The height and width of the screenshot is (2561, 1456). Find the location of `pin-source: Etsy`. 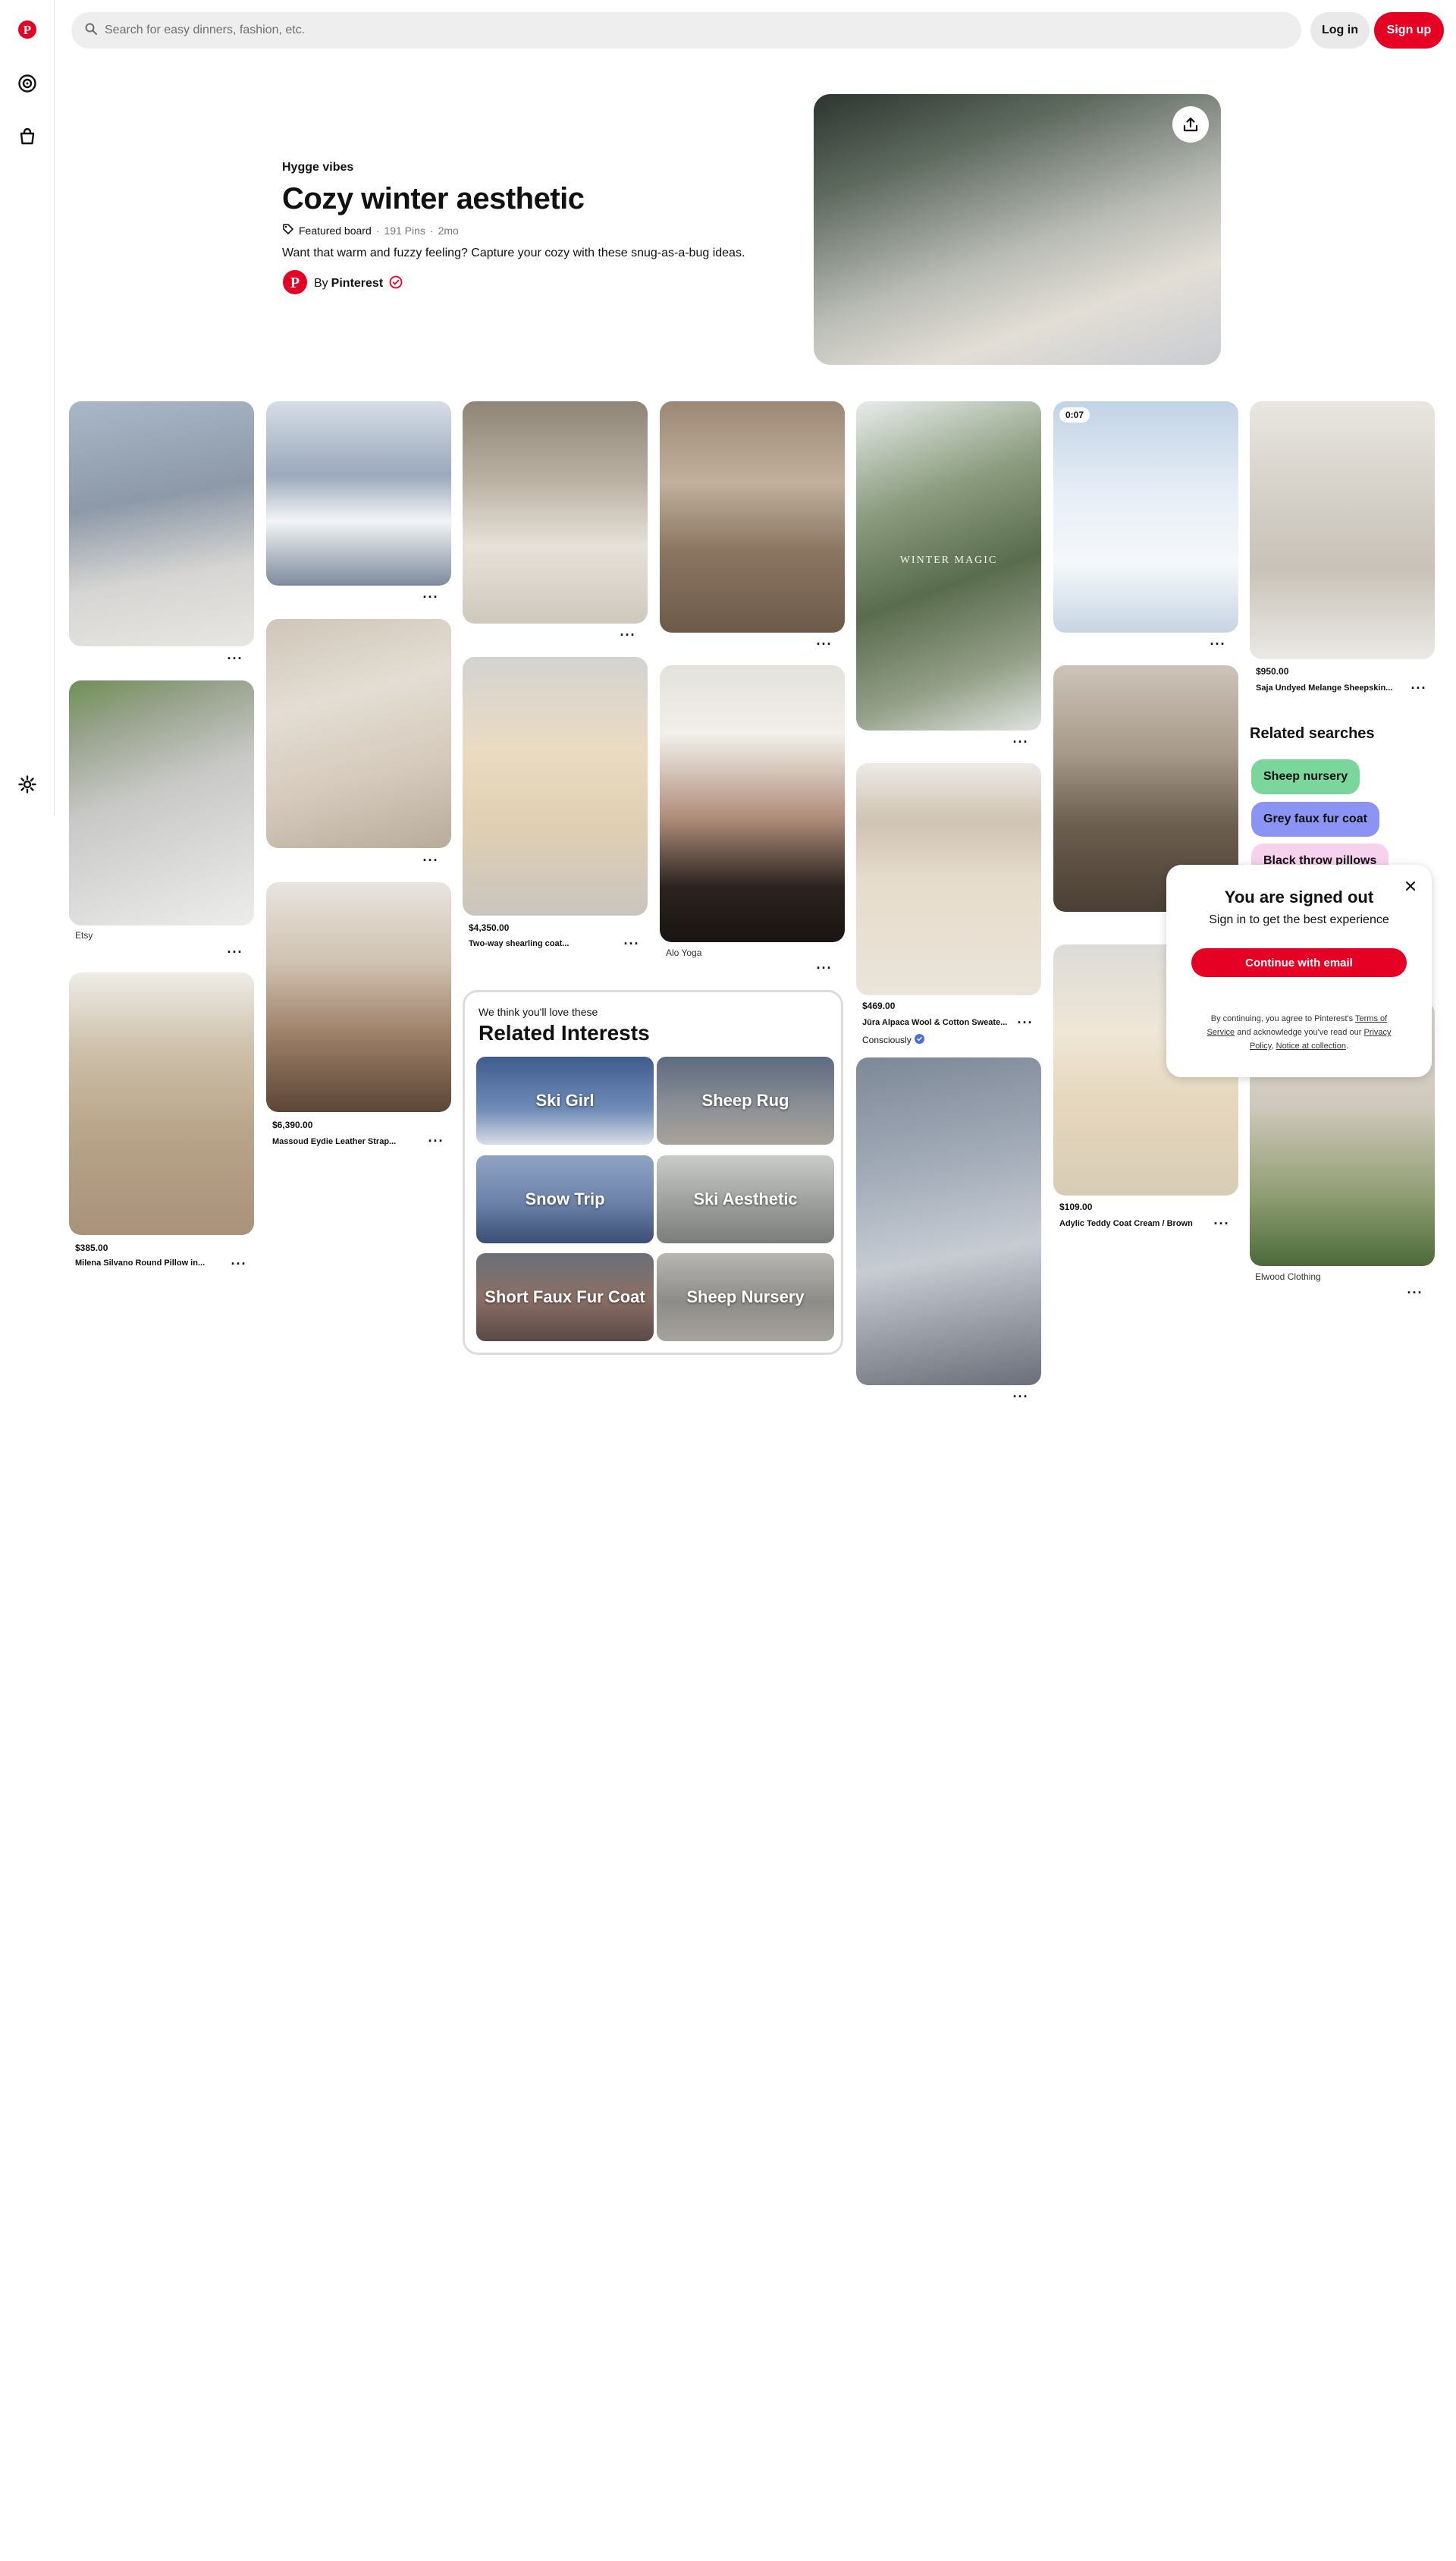

pin-source: Etsy is located at coordinates (84, 935).